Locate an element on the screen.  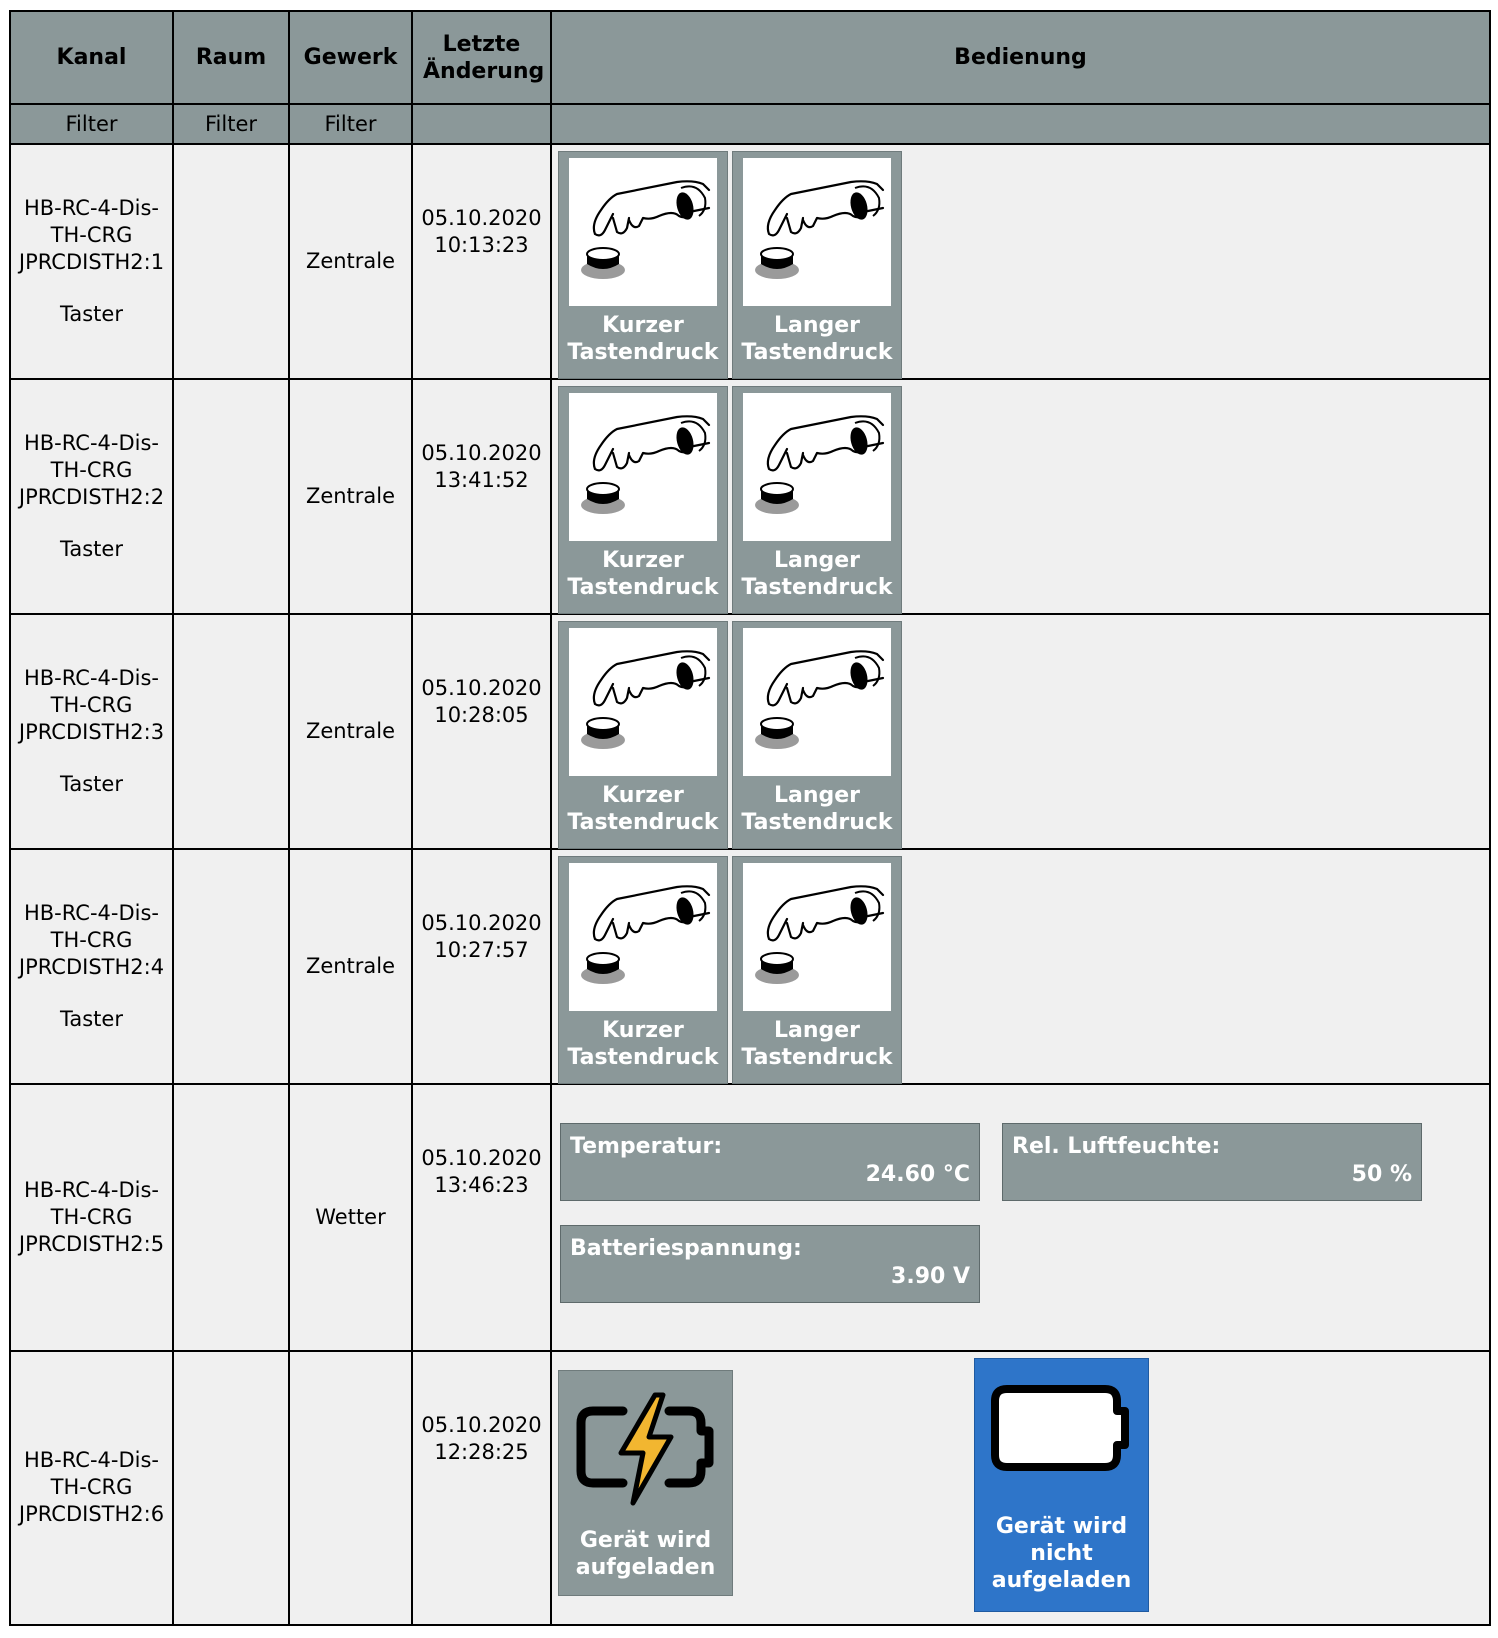
last-change-cell: 05.10.2020 10:27:57 is located at coordinates (481, 966).